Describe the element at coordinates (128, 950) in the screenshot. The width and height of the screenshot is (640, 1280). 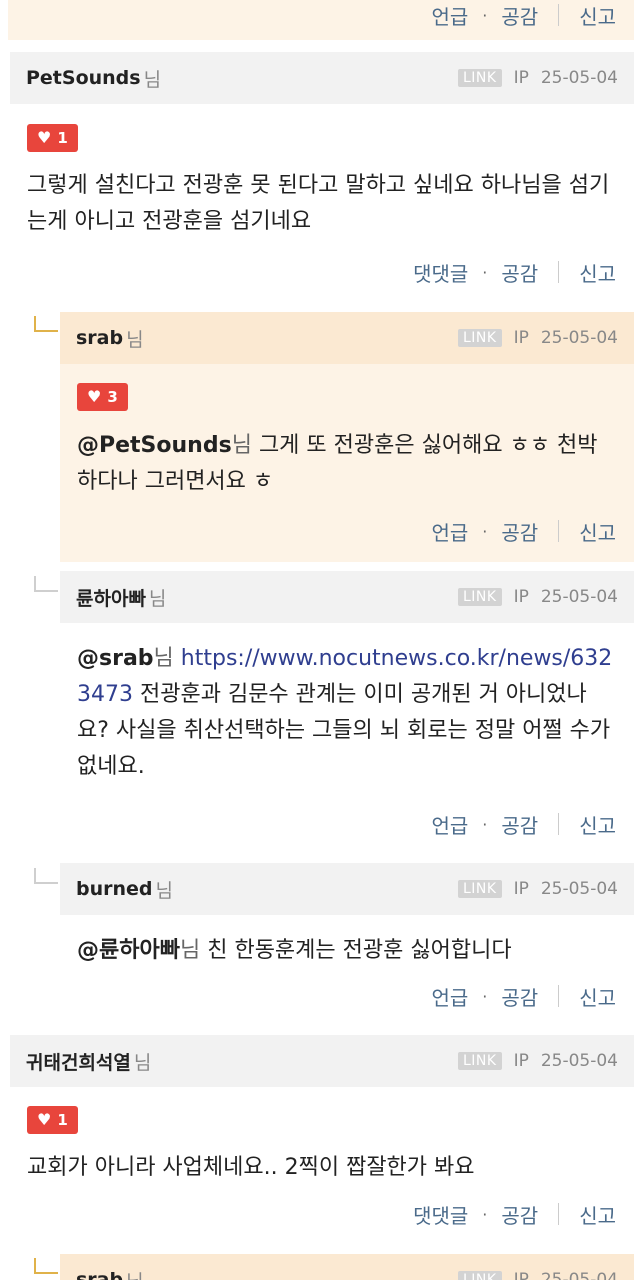
I see `mention: @륜하아빠` at that location.